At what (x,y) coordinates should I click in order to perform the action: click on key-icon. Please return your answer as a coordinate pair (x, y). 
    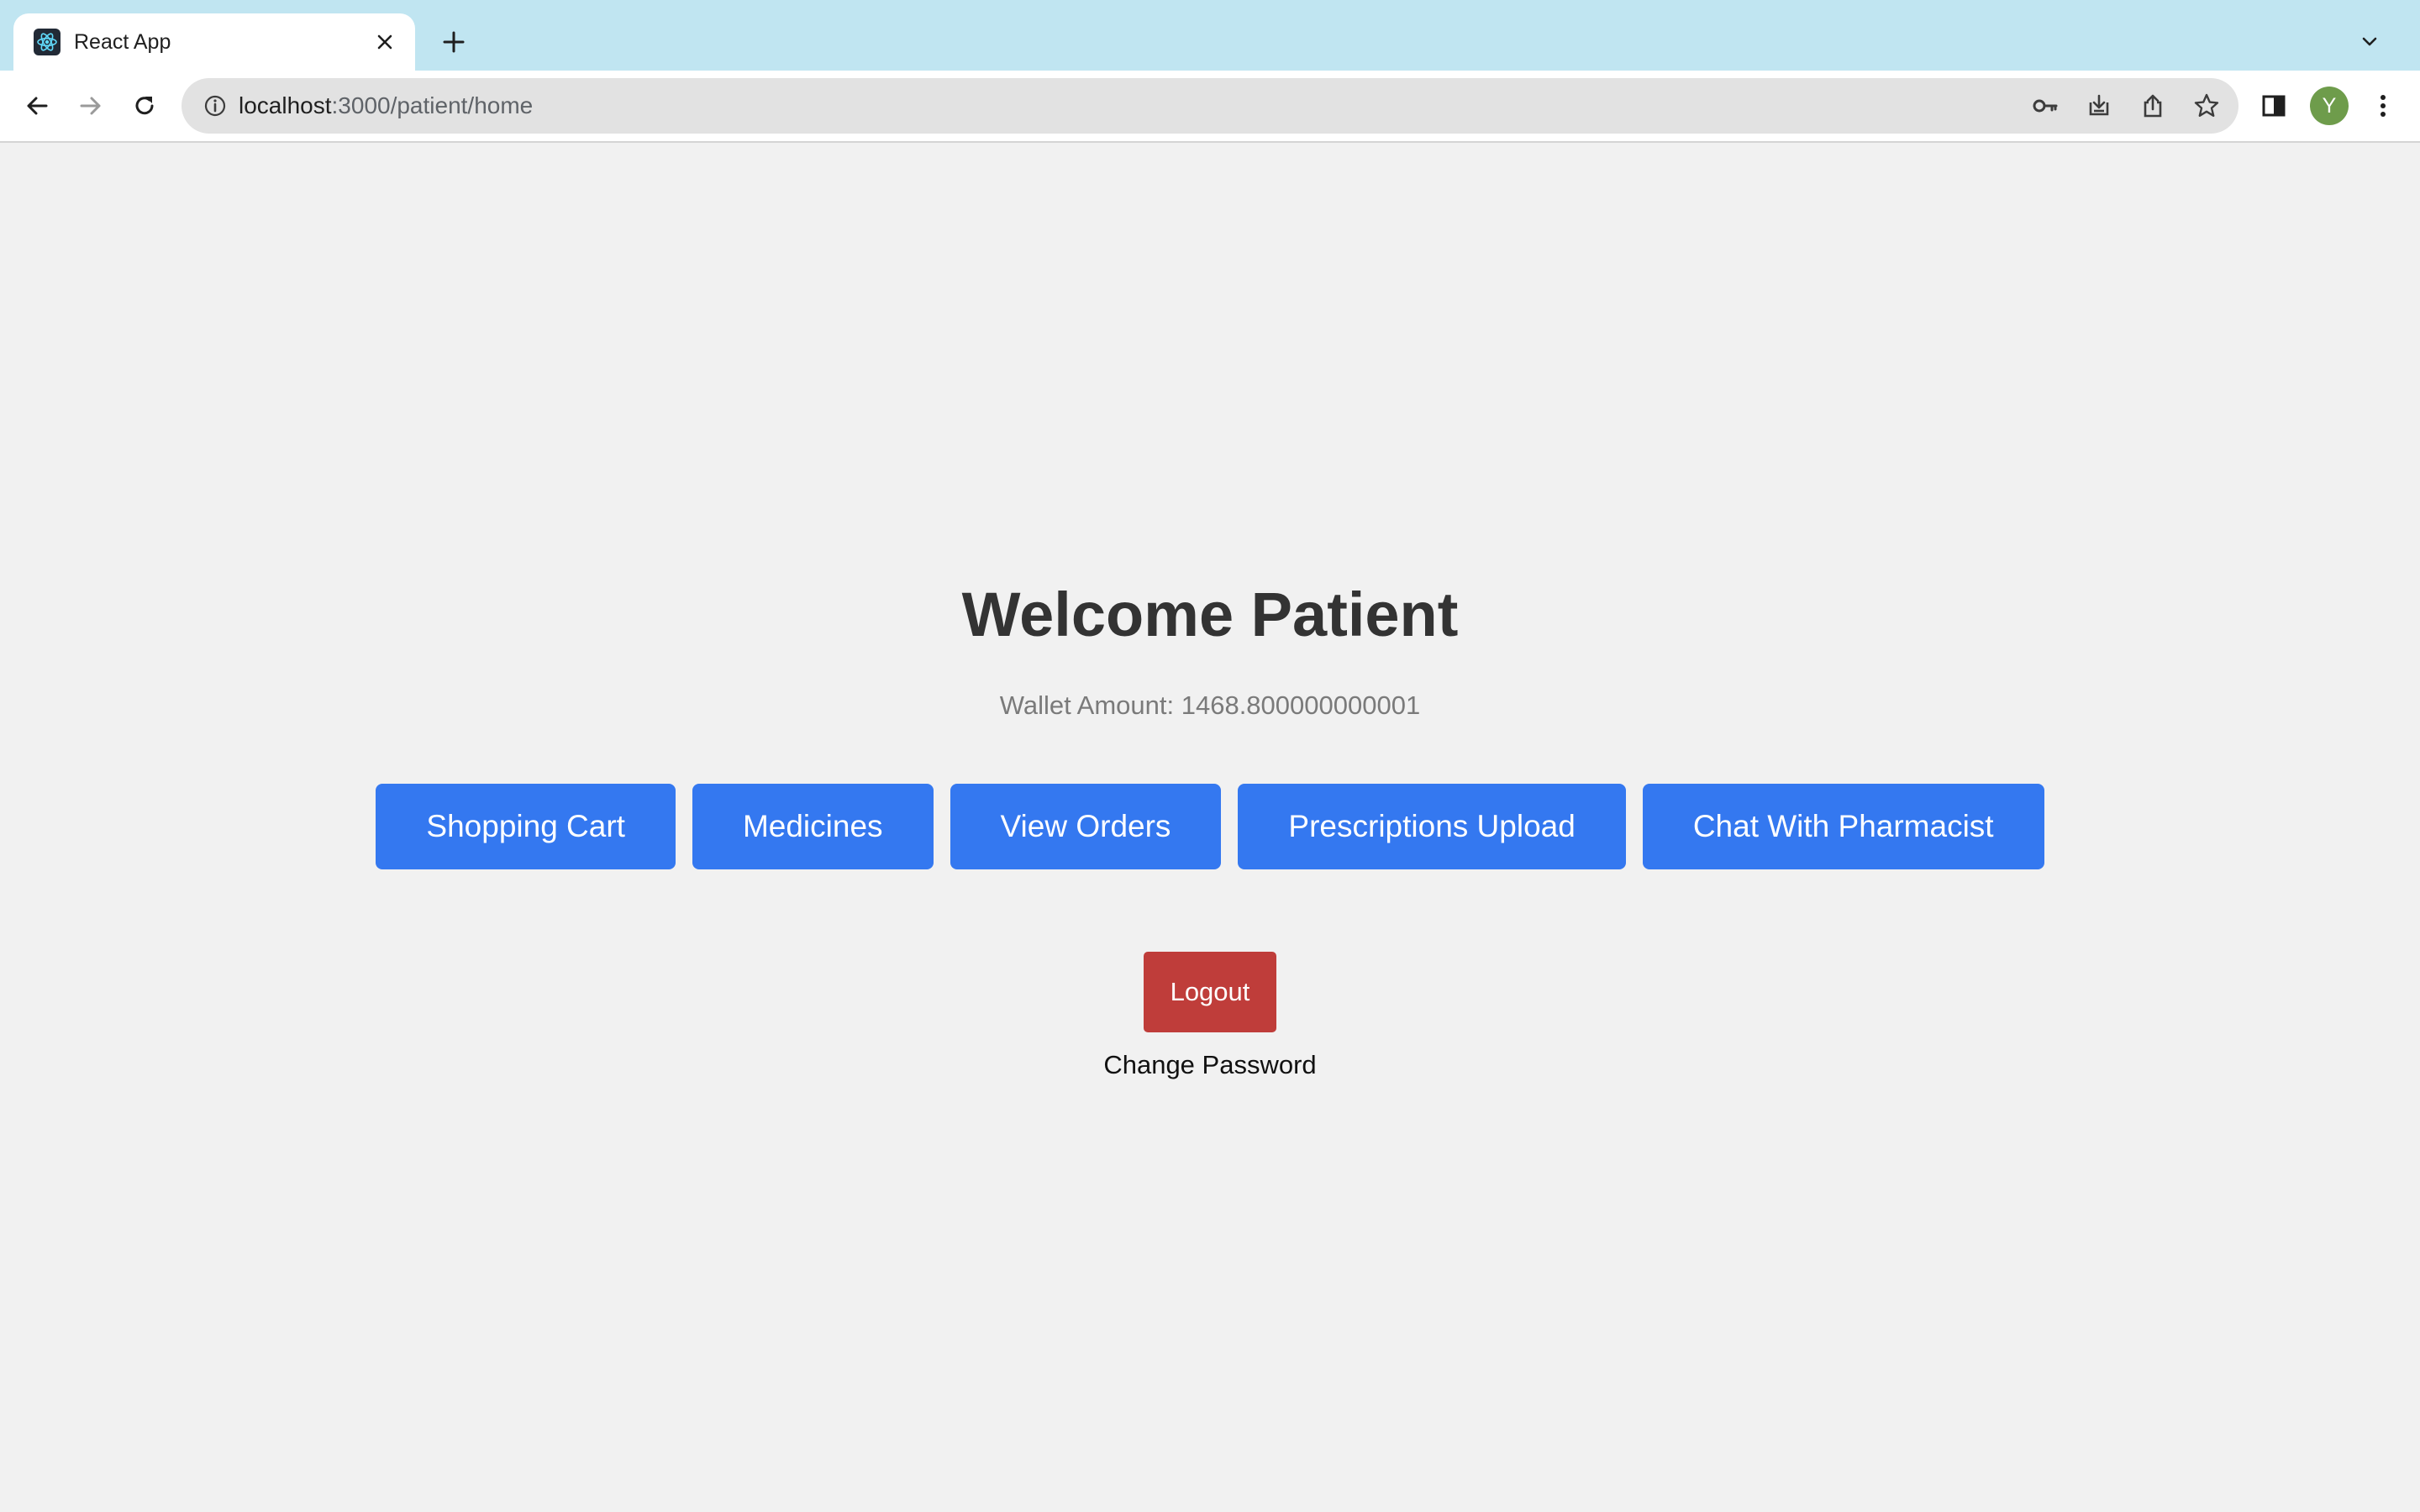
    Looking at the image, I should click on (2045, 105).